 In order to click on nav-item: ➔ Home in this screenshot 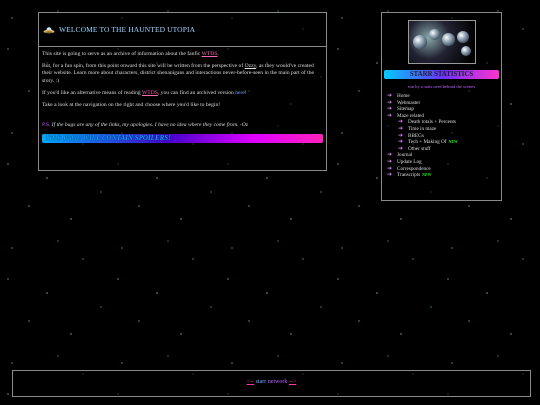, I will do `click(444, 96)`.